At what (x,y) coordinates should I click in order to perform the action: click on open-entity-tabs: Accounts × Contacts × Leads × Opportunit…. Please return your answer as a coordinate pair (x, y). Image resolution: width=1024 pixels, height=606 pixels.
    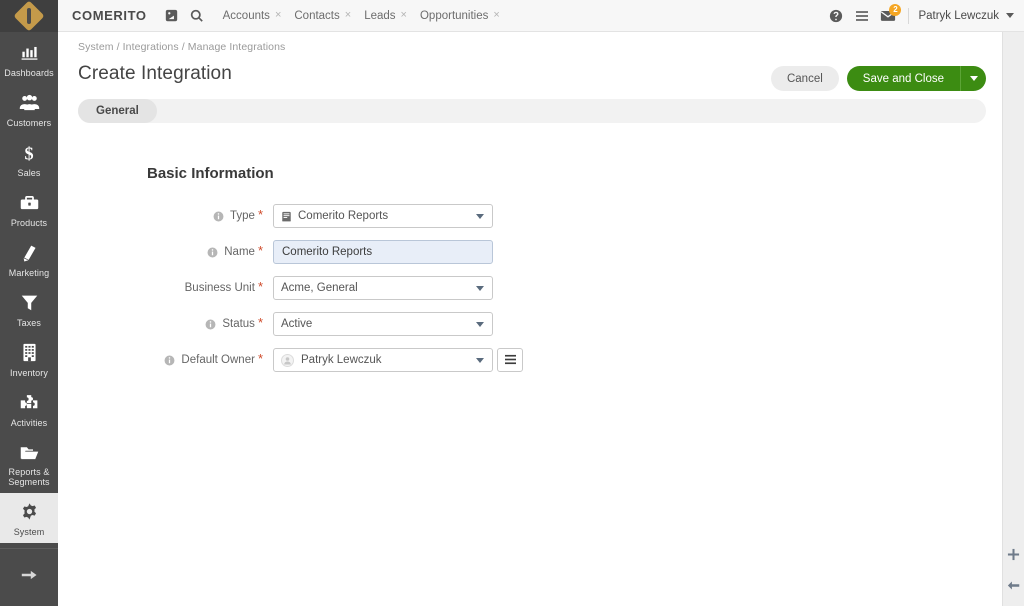
    Looking at the image, I should click on (368, 16).